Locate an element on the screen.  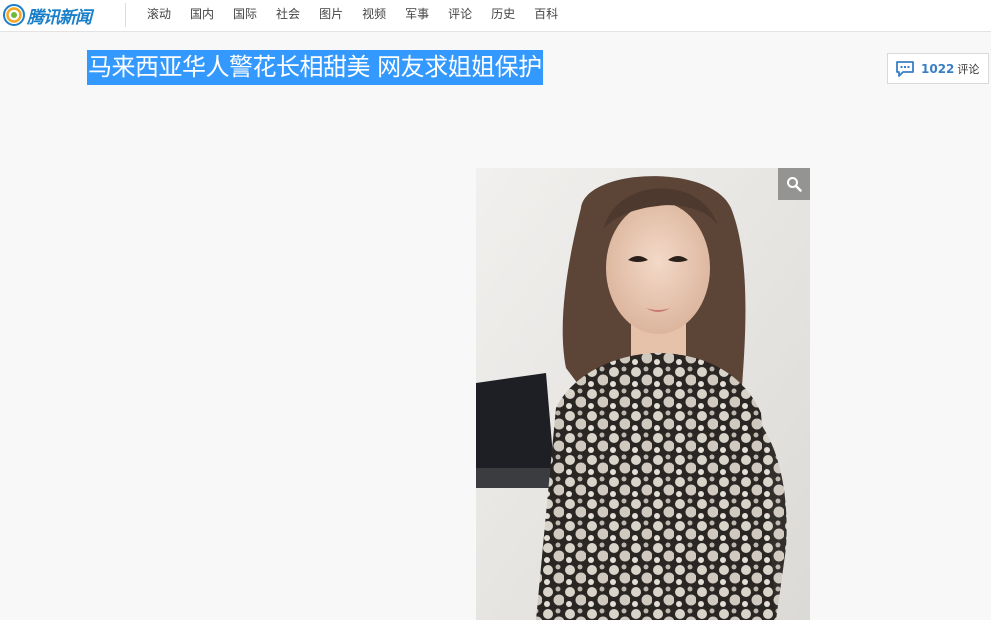
nav-item-domestic: 国内 is located at coordinates (202, 13).